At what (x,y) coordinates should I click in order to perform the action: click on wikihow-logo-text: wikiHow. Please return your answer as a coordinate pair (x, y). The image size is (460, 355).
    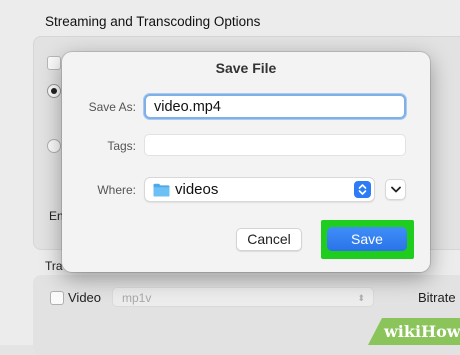
    Looking at the image, I should click on (422, 331).